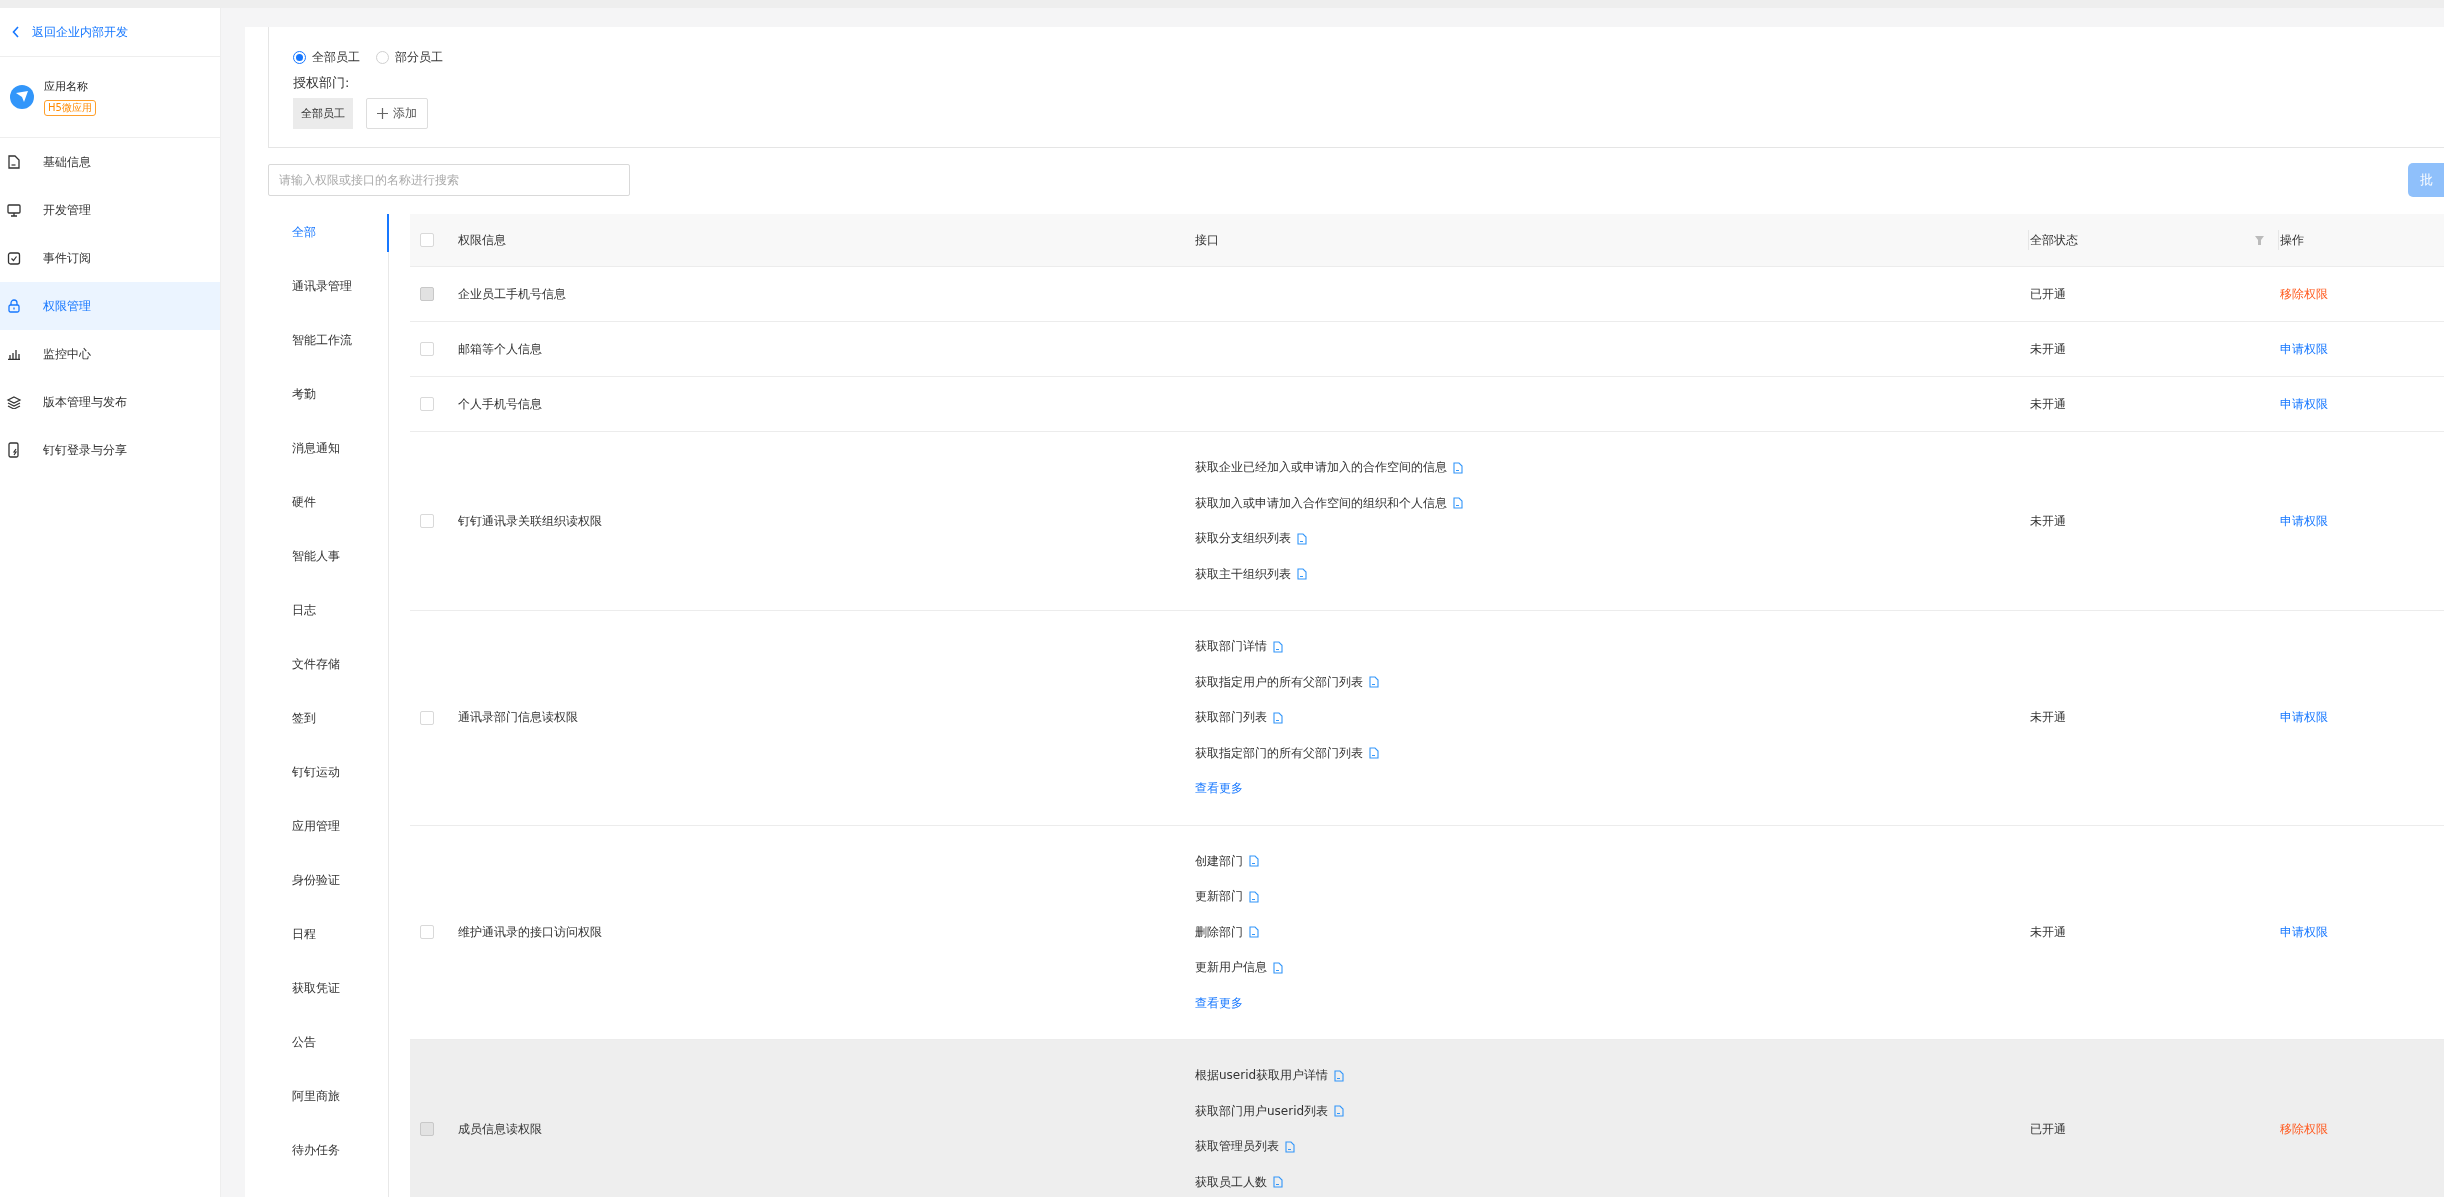  Describe the element at coordinates (1321, 503) in the screenshot. I see `api-name: 获取加入或申请加入合作空间的组织和个人信息` at that location.